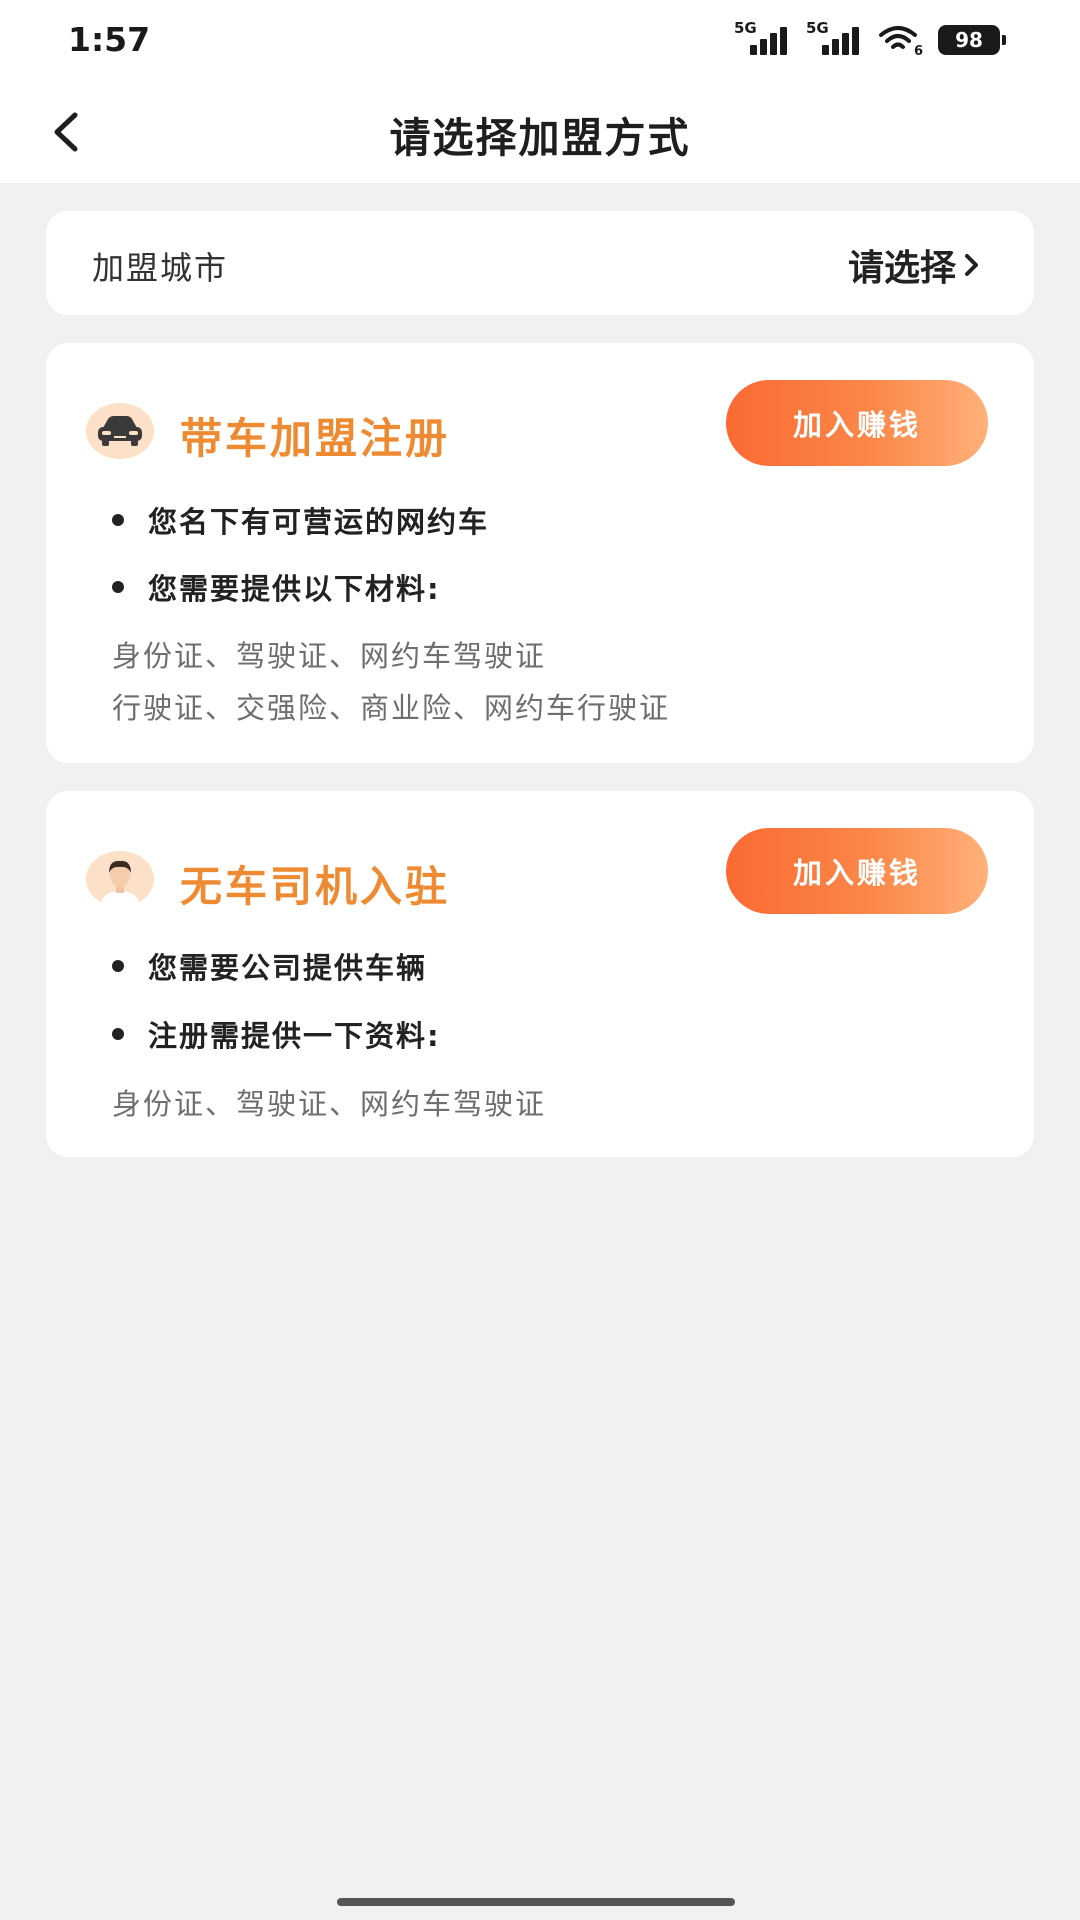  Describe the element at coordinates (120, 431) in the screenshot. I see `car-icon` at that location.